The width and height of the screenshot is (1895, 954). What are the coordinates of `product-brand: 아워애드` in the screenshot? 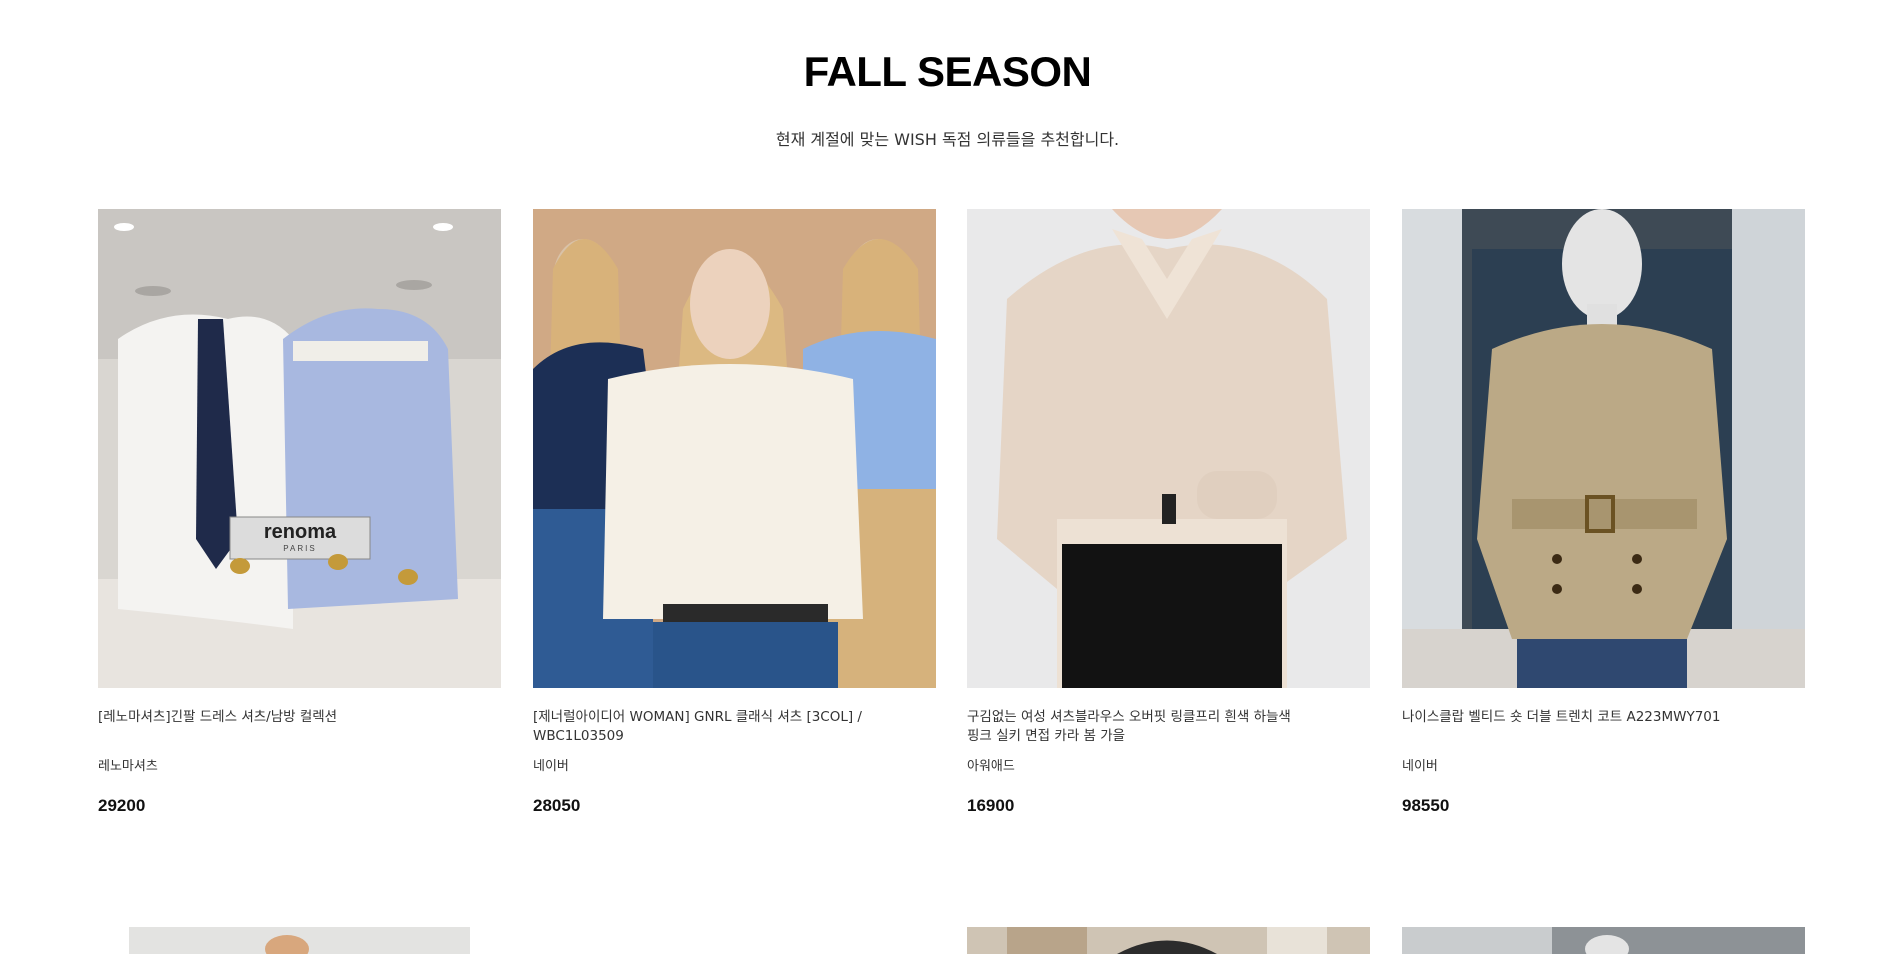 It's located at (991, 766).